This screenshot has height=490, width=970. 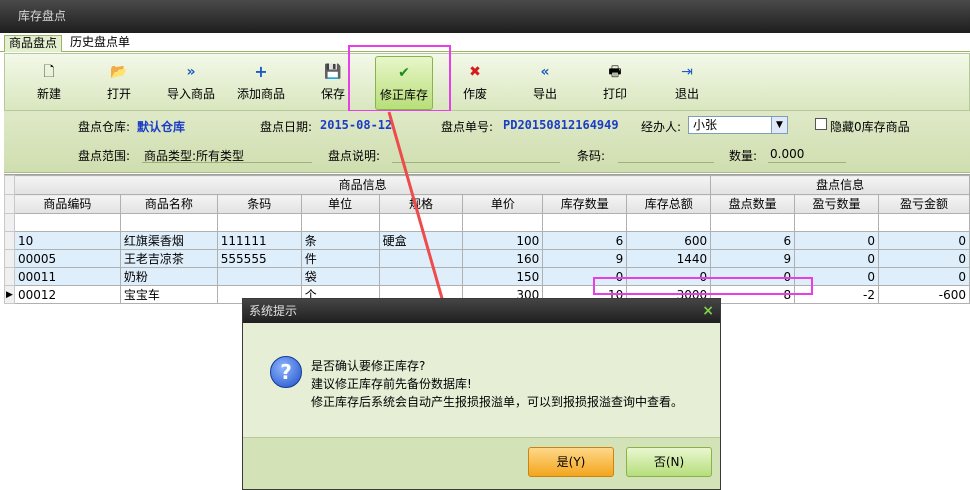 What do you see at coordinates (545, 83) in the screenshot?
I see `export-button: « 导出` at bounding box center [545, 83].